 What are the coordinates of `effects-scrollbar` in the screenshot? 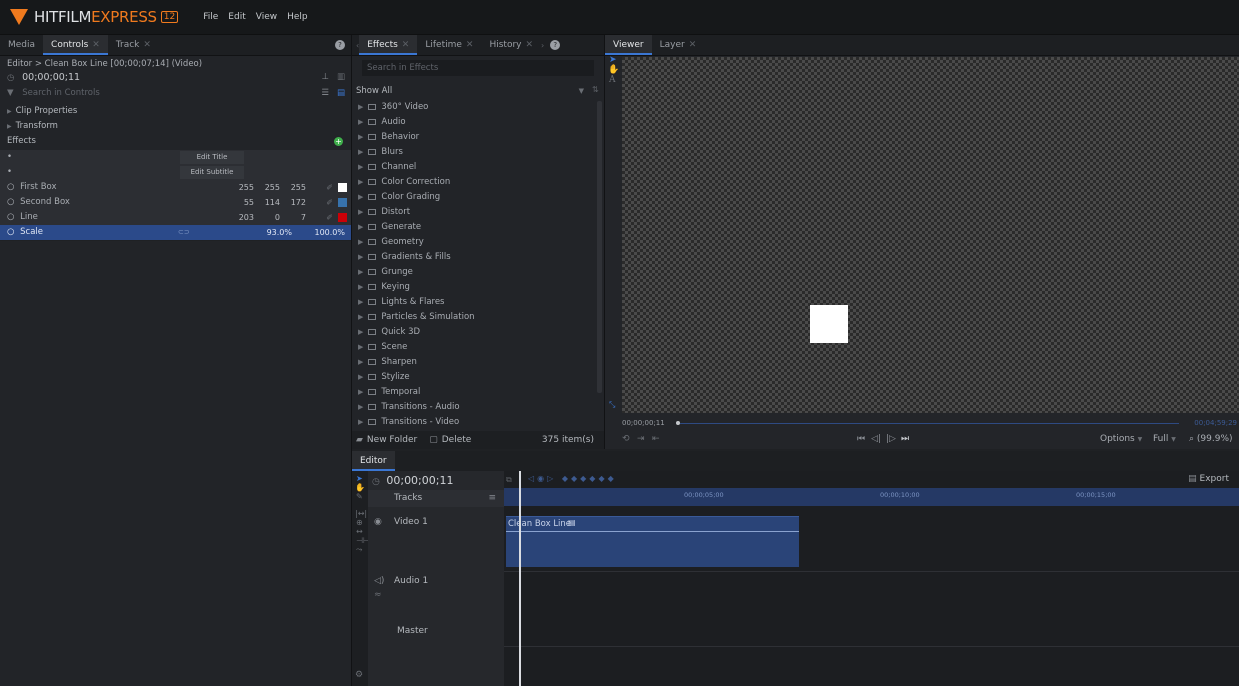 It's located at (599, 247).